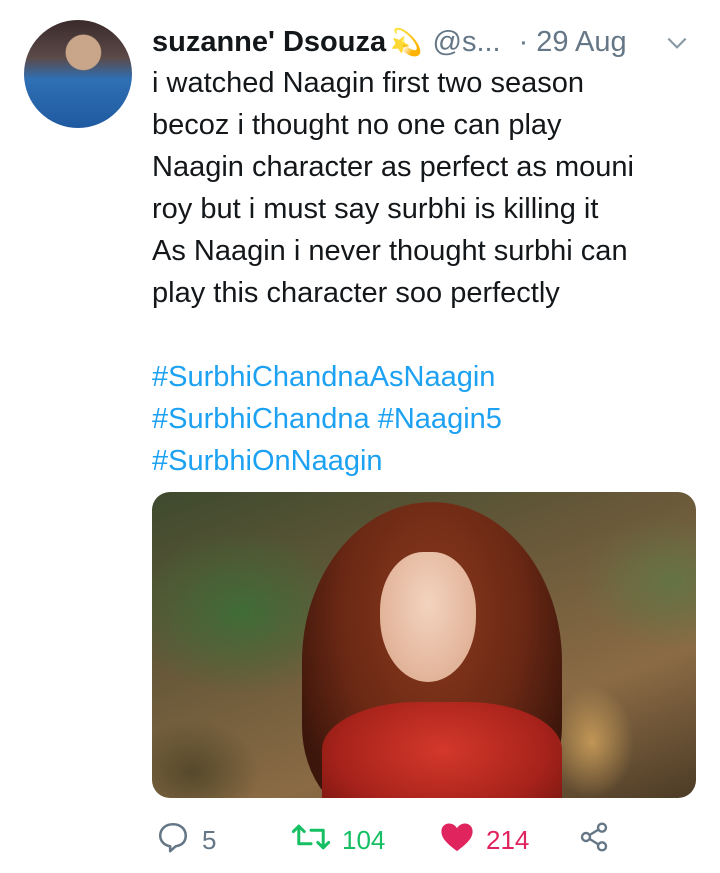 The width and height of the screenshot is (720, 873). I want to click on reply-button: 5, so click(186, 840).